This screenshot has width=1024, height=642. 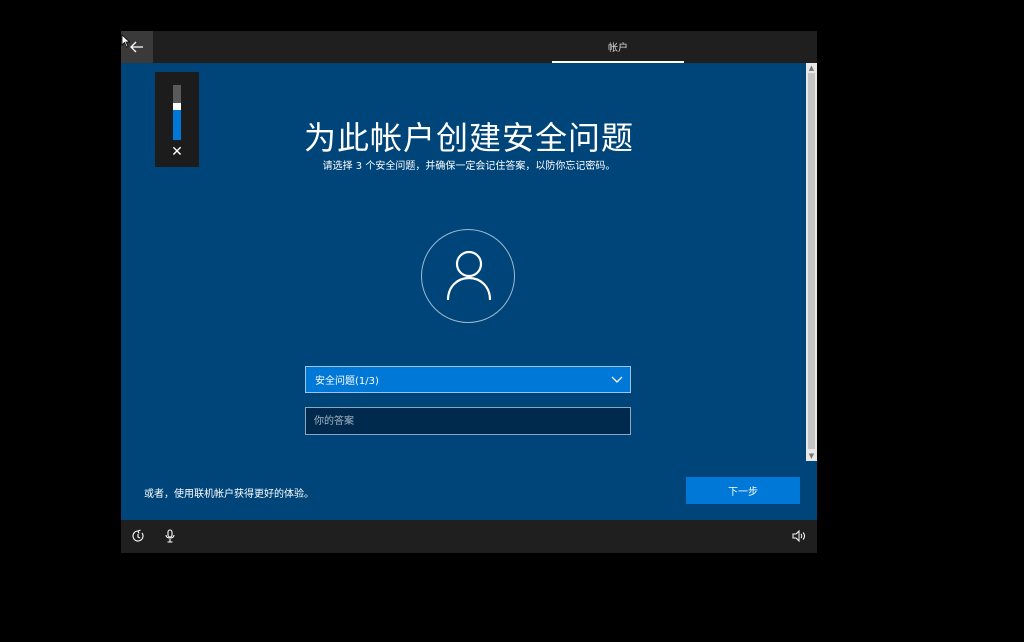 I want to click on scrollbar-thumb, so click(x=811, y=261).